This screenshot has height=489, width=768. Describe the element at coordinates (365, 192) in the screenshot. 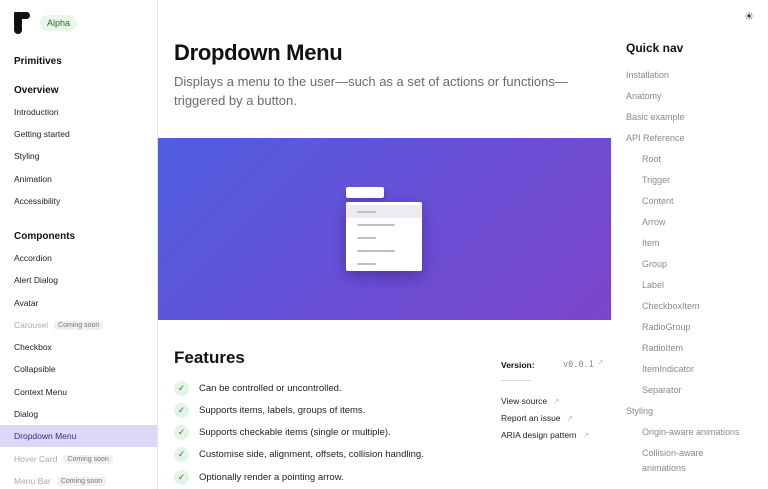

I see `dropdown-trigger-illustration` at that location.